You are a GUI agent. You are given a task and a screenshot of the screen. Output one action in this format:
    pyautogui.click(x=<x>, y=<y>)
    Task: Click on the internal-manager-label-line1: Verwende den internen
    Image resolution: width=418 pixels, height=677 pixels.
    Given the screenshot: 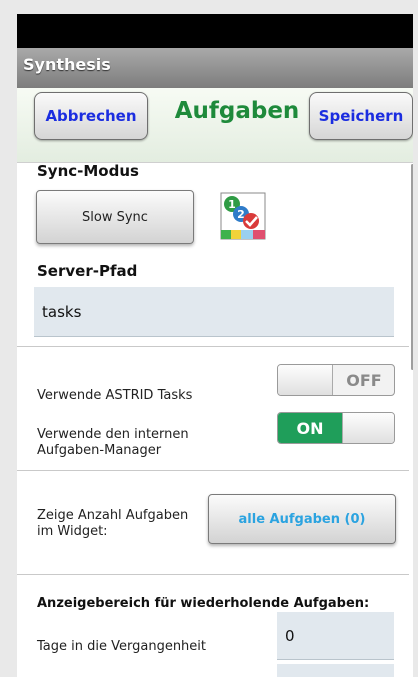 What is the action you would take?
    pyautogui.click(x=113, y=434)
    